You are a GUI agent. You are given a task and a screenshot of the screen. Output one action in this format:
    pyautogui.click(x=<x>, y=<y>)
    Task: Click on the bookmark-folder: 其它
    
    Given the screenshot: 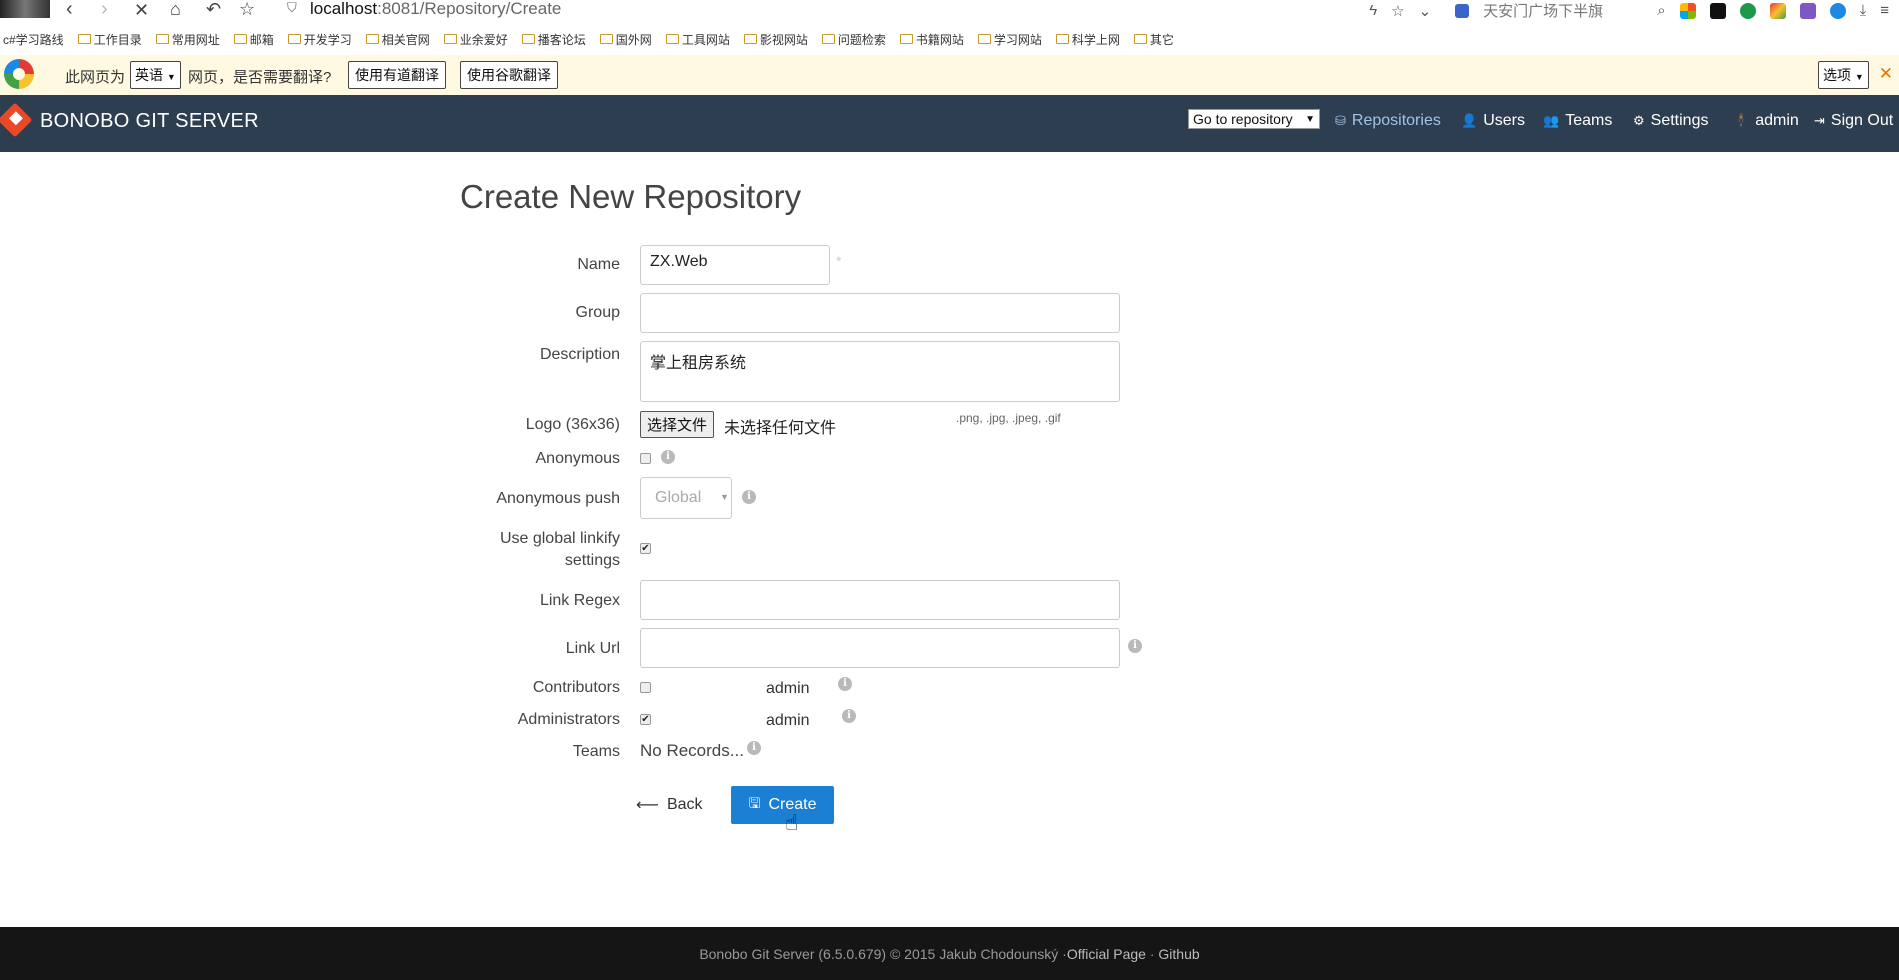 What is the action you would take?
    pyautogui.click(x=1153, y=39)
    